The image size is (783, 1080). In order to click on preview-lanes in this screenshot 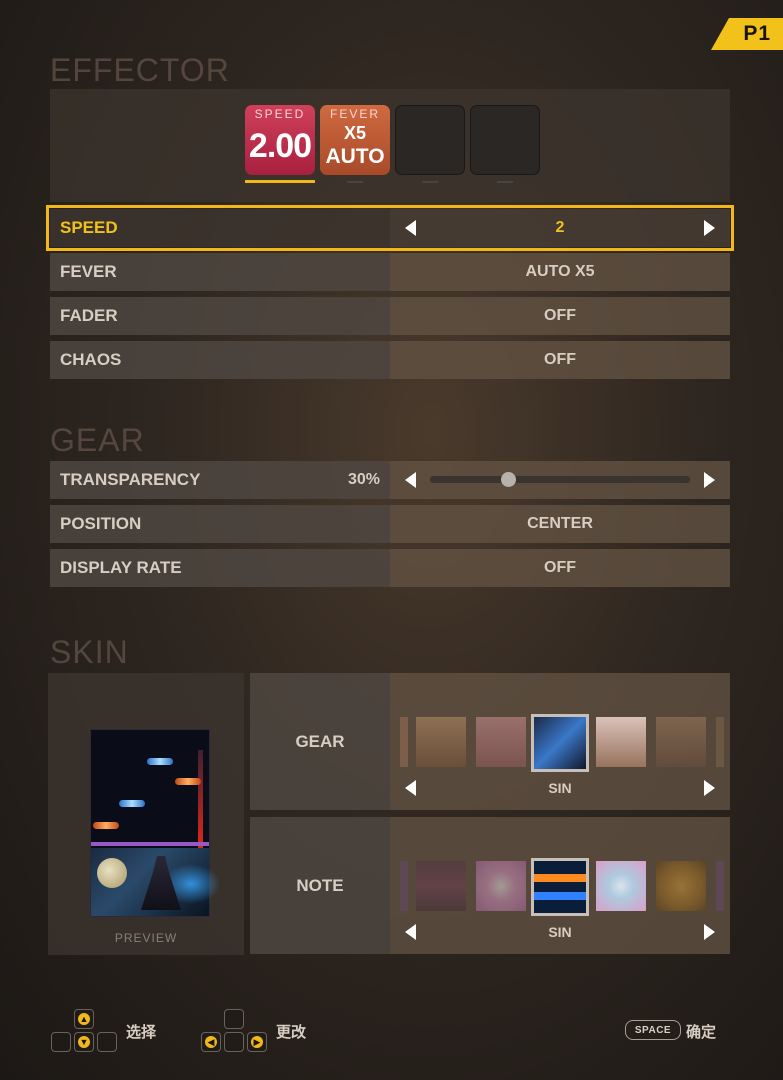, I will do `click(155, 823)`.